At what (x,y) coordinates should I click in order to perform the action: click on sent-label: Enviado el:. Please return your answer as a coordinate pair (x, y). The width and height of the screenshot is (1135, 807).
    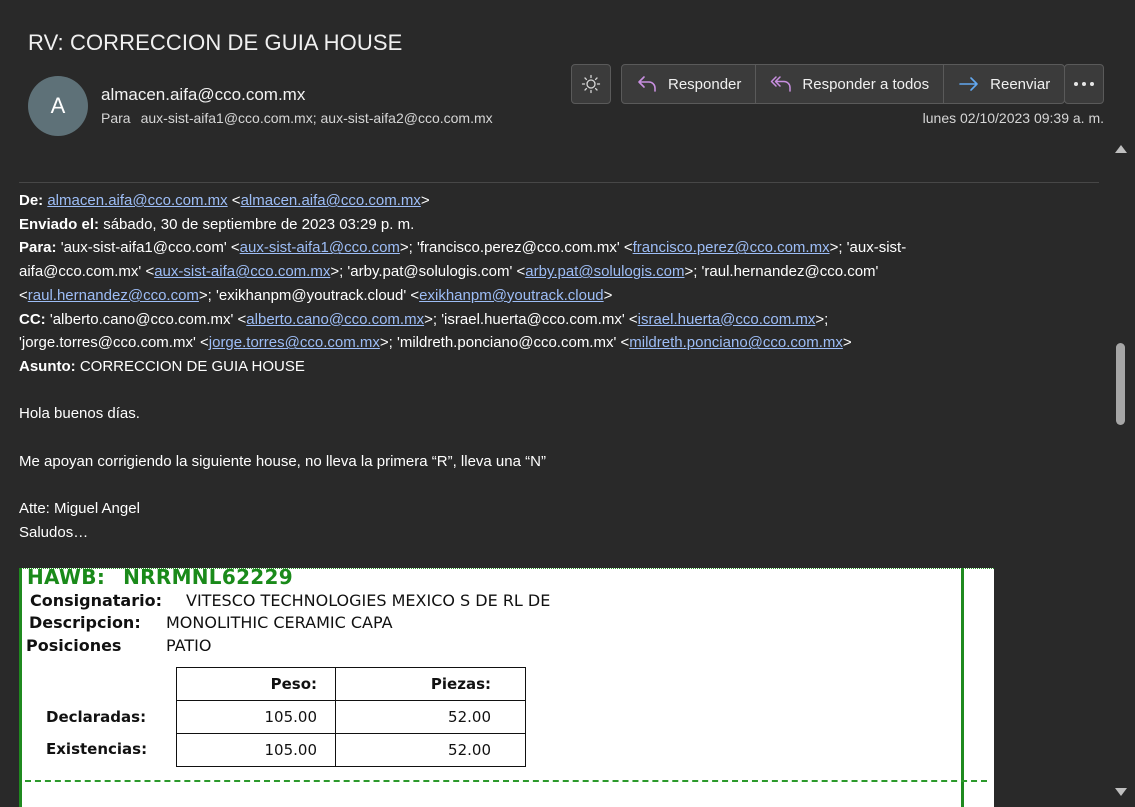
    Looking at the image, I should click on (59, 224).